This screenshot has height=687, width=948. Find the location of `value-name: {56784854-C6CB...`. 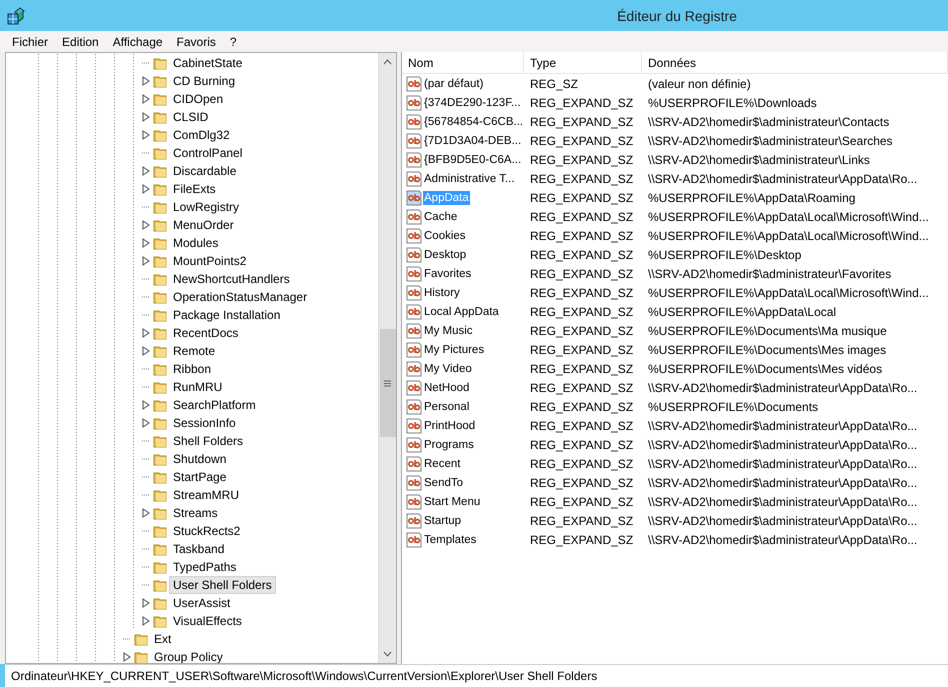

value-name: {56784854-C6CB... is located at coordinates (473, 121).